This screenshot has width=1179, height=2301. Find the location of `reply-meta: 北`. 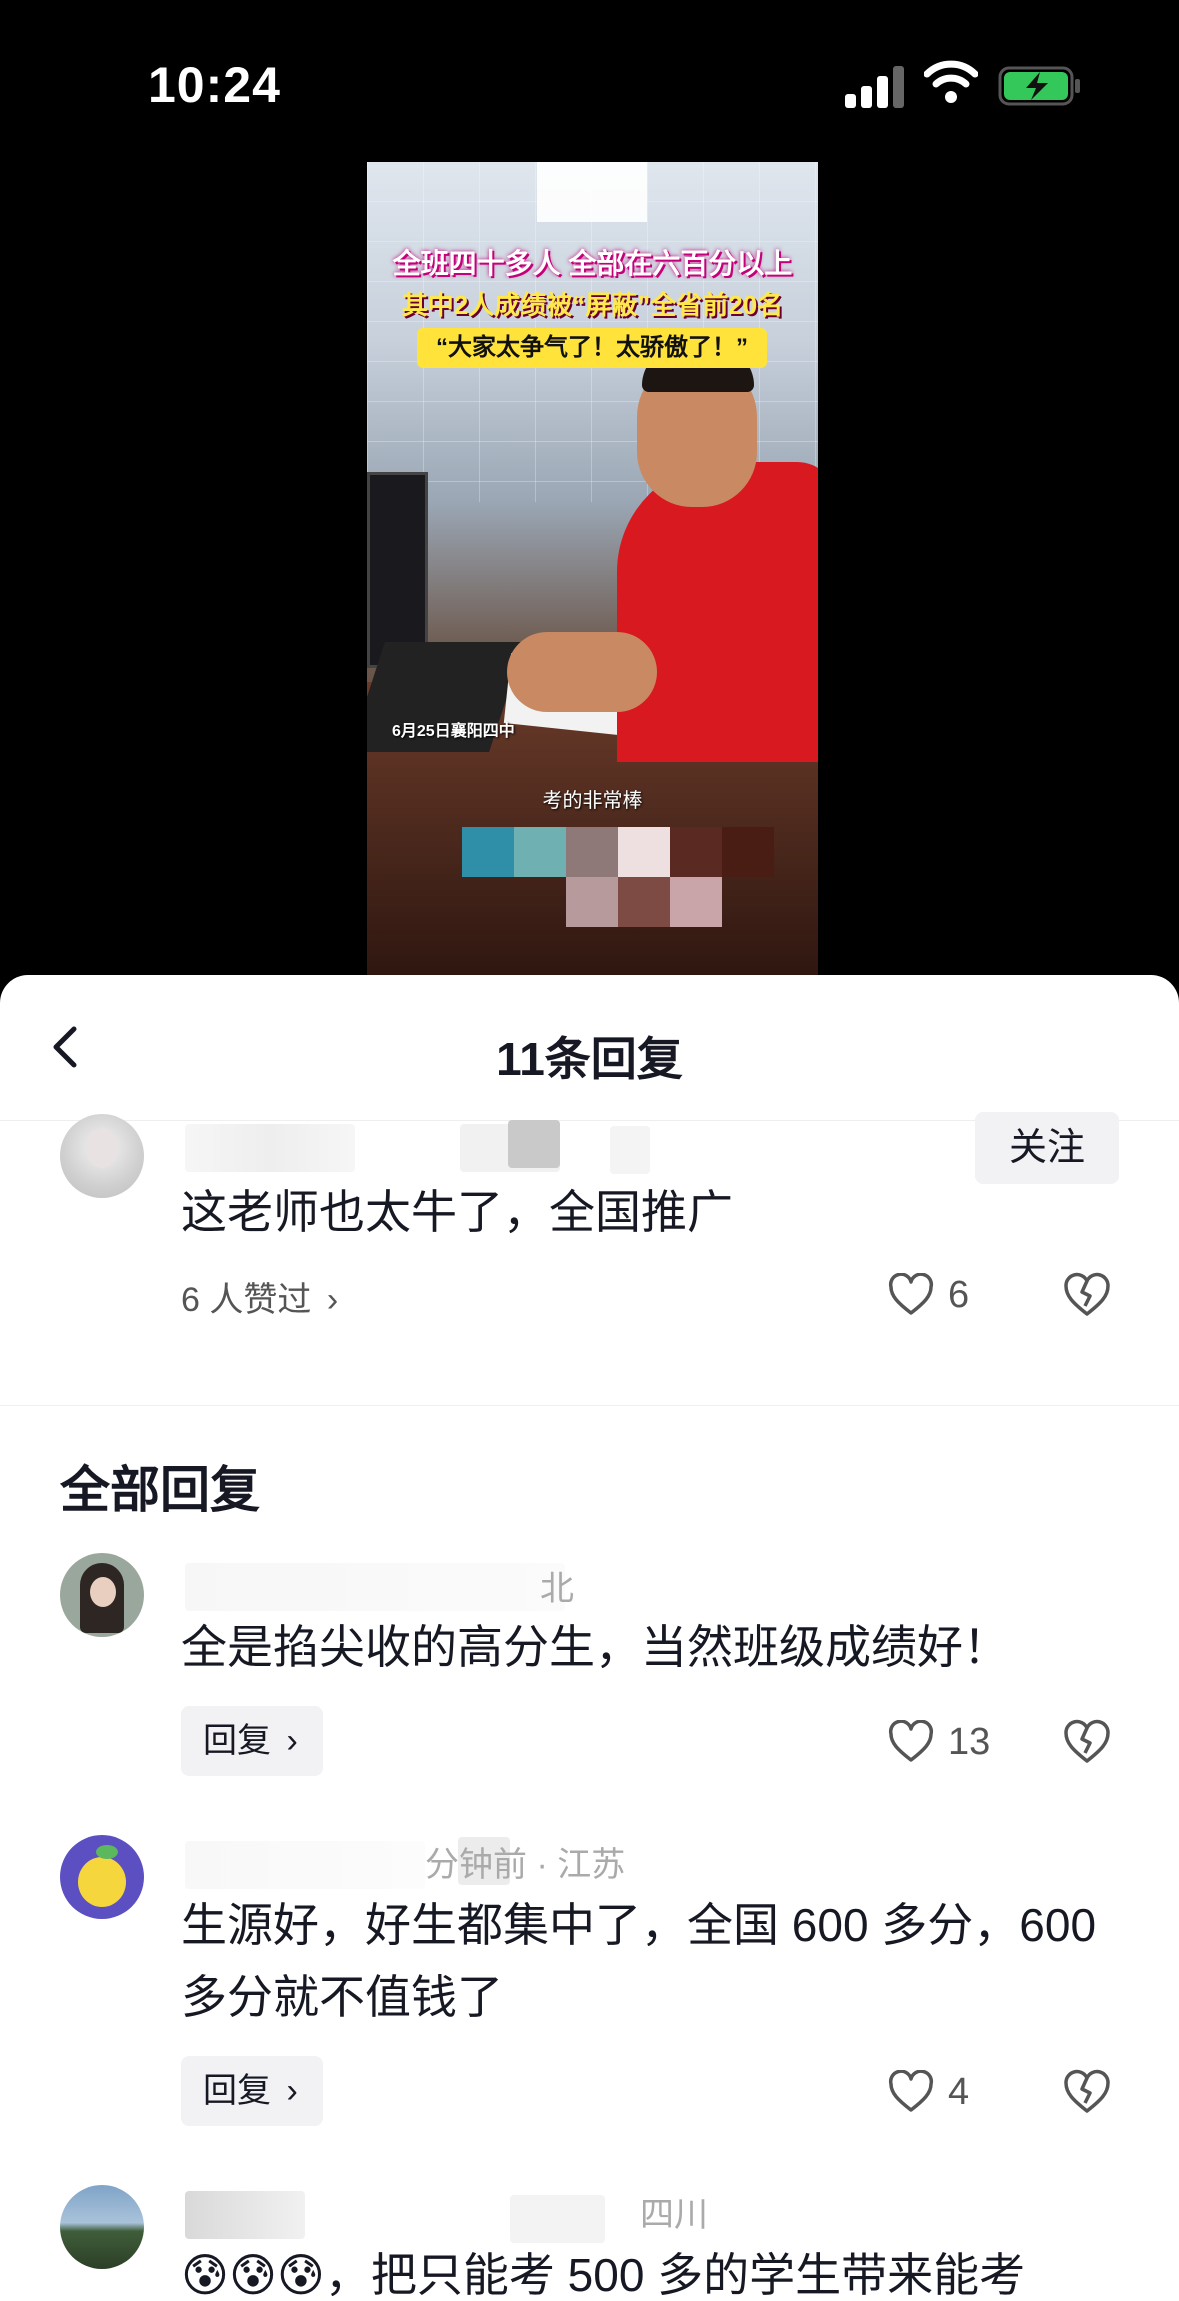

reply-meta: 北 is located at coordinates (557, 1589).